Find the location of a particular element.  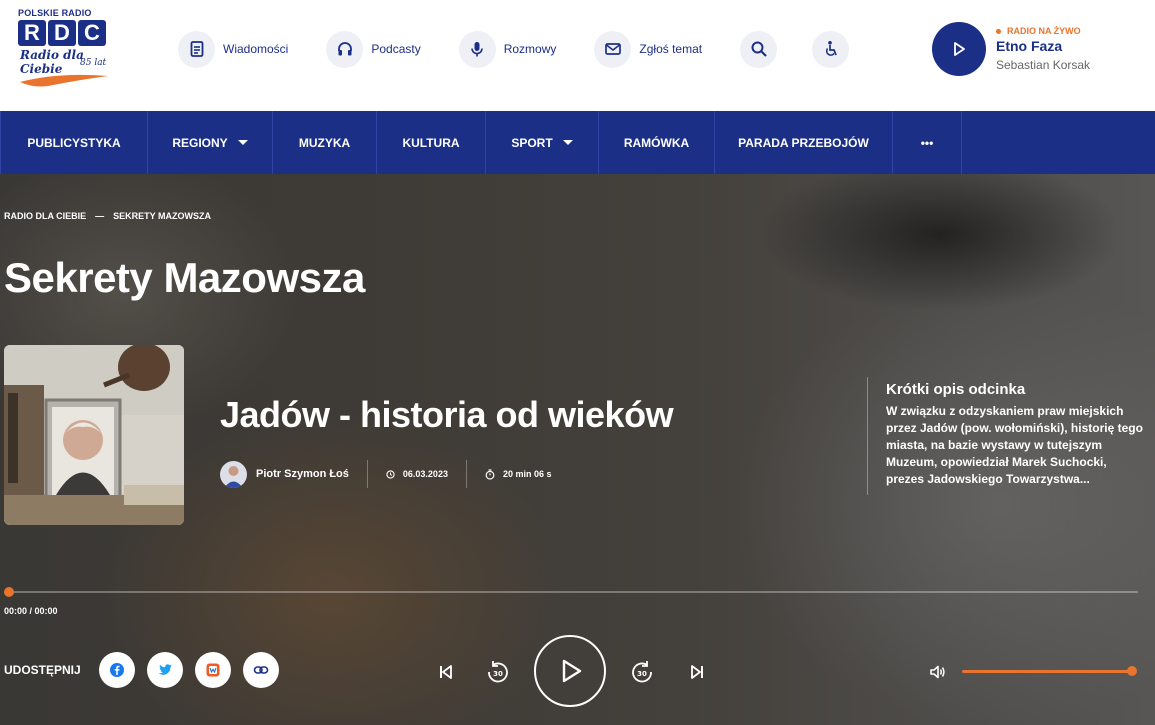

live-tag: RADIO NA ŻYWO is located at coordinates (1043, 31).